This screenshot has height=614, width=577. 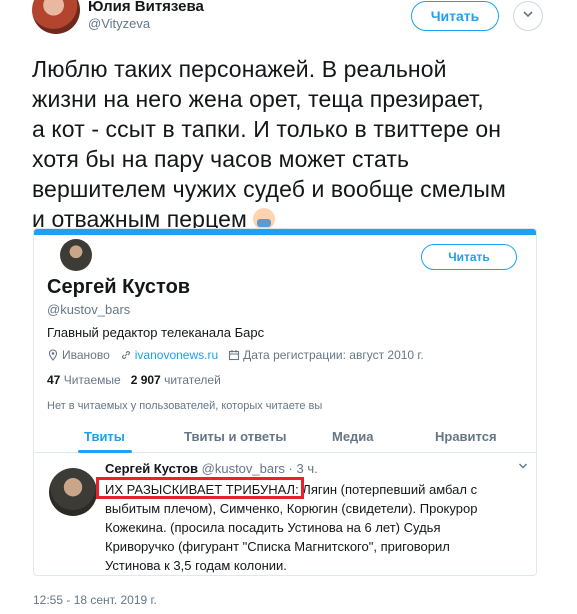 What do you see at coordinates (73, 492) in the screenshot?
I see `profile-tweet-avatar` at bounding box center [73, 492].